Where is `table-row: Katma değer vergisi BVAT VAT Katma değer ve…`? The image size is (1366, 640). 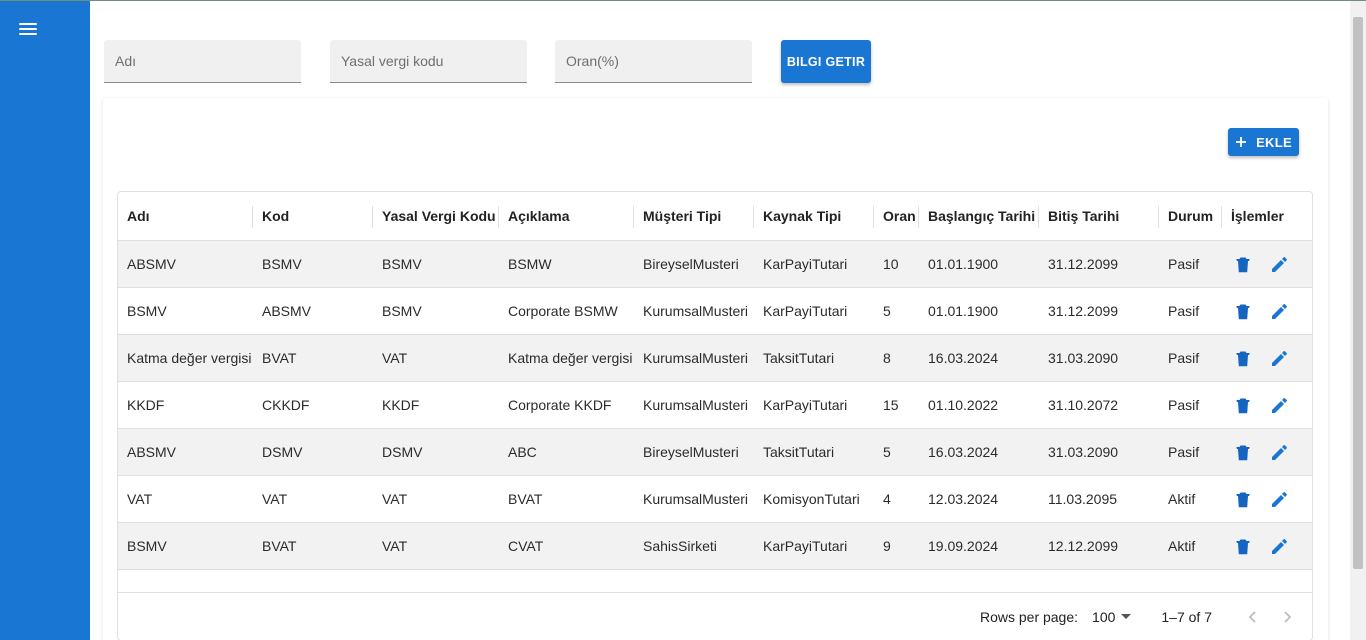 table-row: Katma değer vergisi BVAT VAT Katma değer ve… is located at coordinates (715, 358).